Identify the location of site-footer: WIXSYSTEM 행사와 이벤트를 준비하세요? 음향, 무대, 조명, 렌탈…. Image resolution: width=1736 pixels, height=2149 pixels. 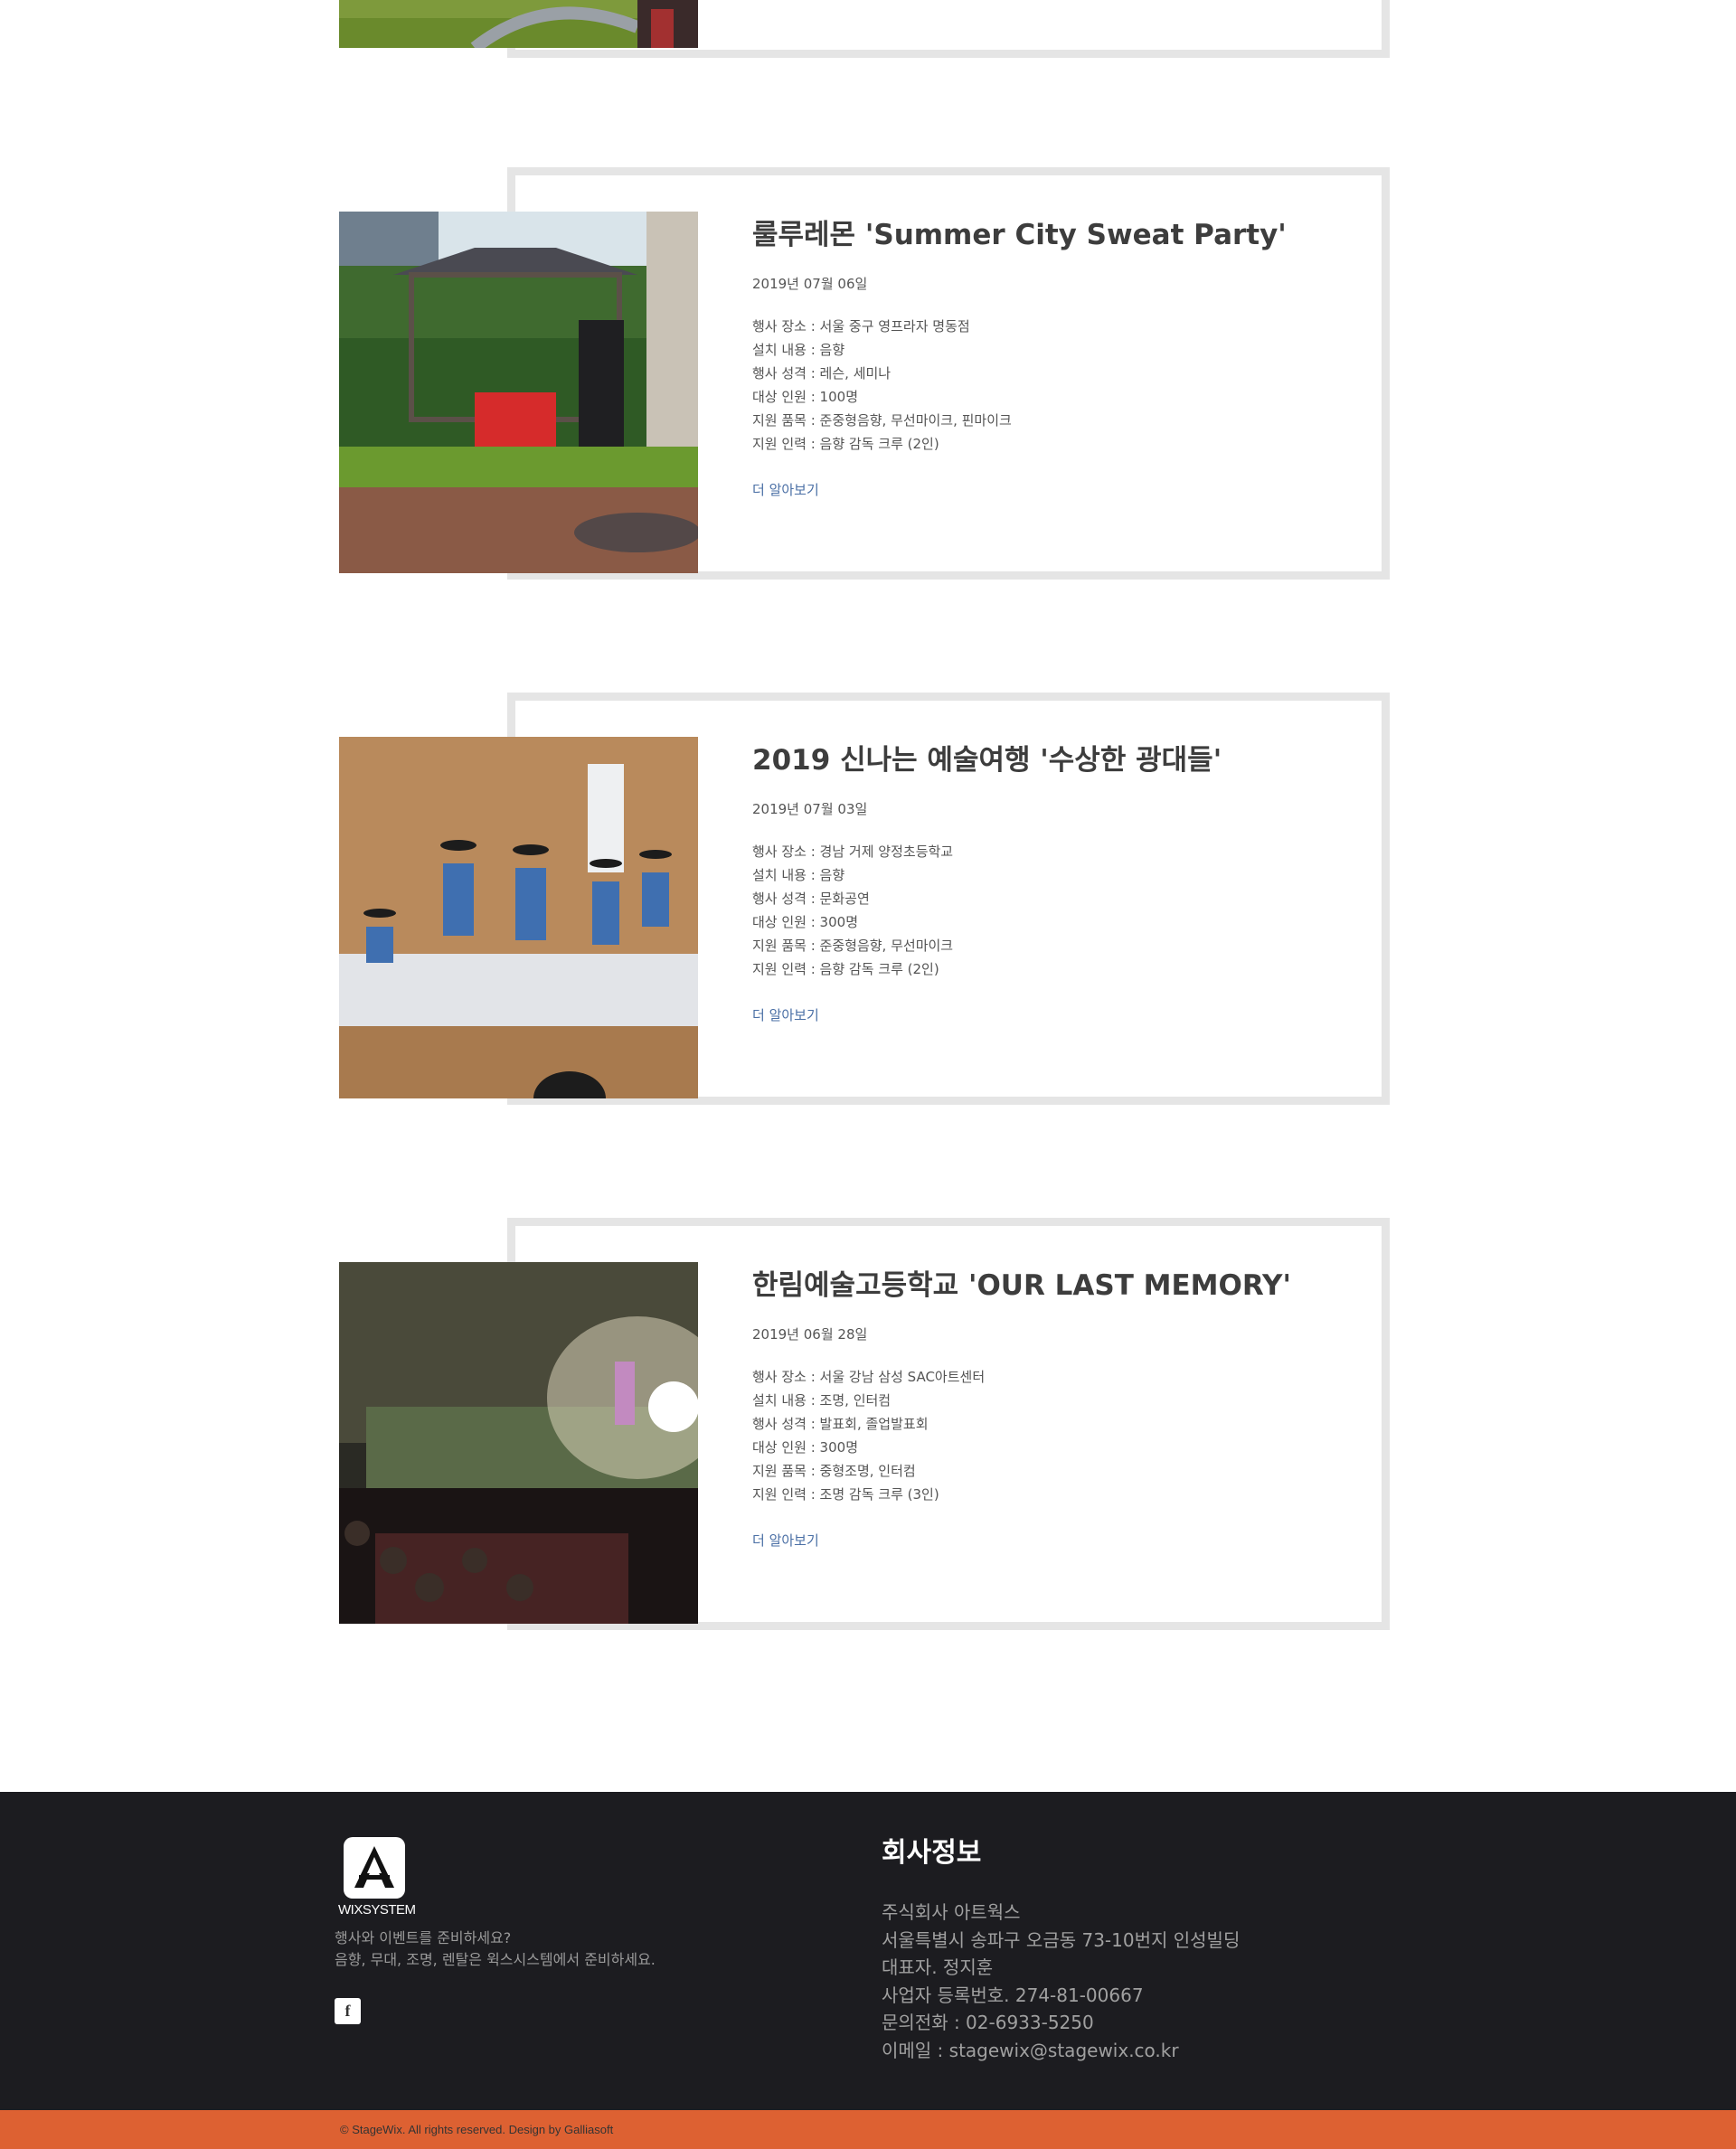
(868, 1951).